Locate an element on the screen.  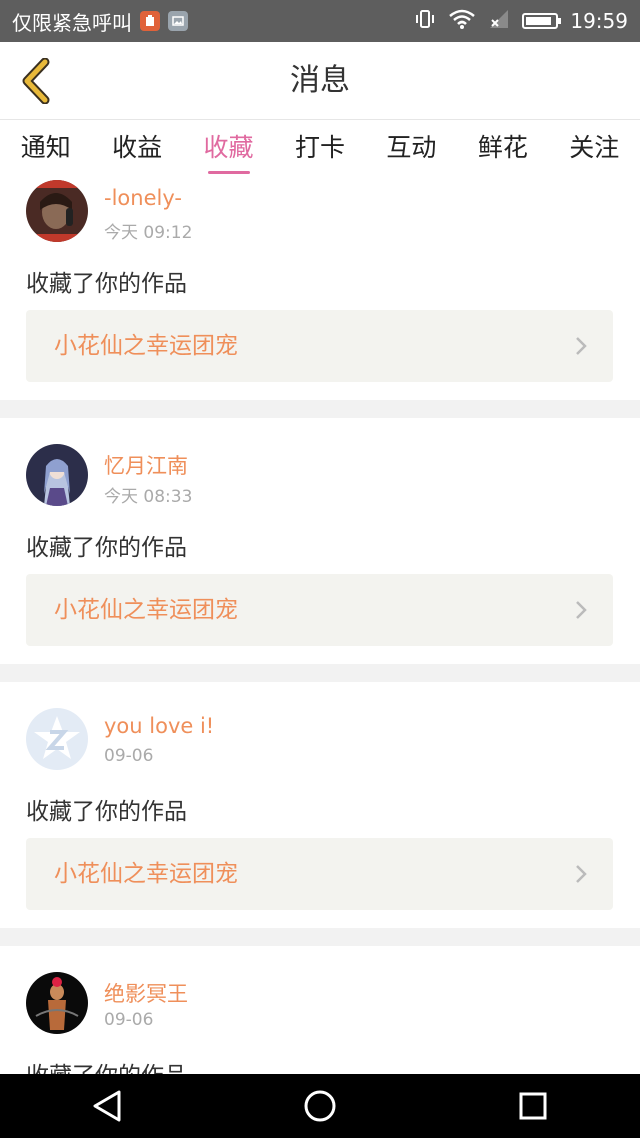
tab-checkin: 打卡 is located at coordinates (320, 150).